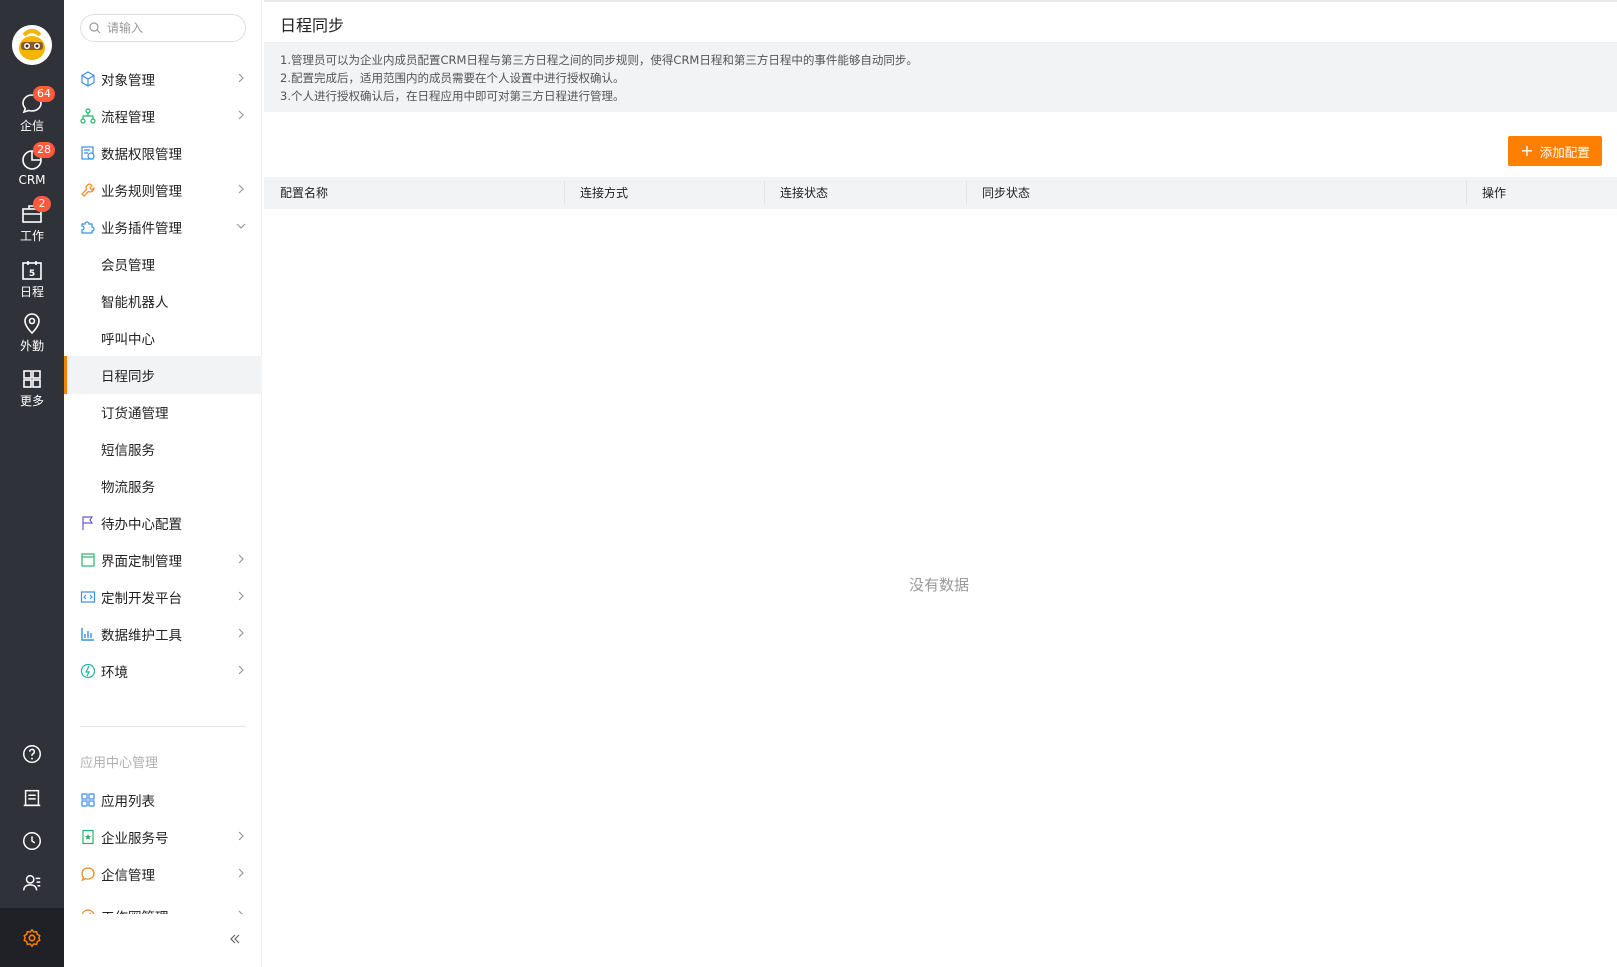  What do you see at coordinates (163, 874) in the screenshot?
I see `menu-item-qixin-manage: 企信管理` at bounding box center [163, 874].